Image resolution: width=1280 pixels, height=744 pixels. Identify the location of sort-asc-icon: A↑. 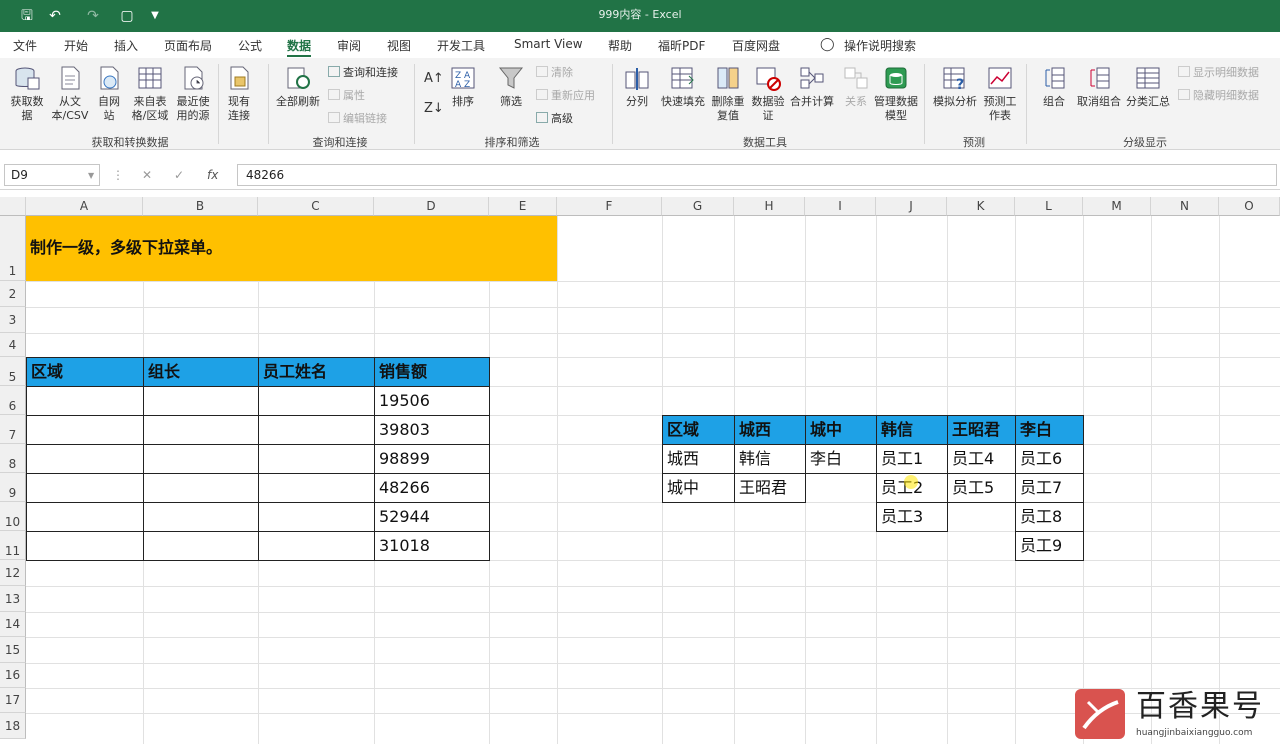
(434, 79).